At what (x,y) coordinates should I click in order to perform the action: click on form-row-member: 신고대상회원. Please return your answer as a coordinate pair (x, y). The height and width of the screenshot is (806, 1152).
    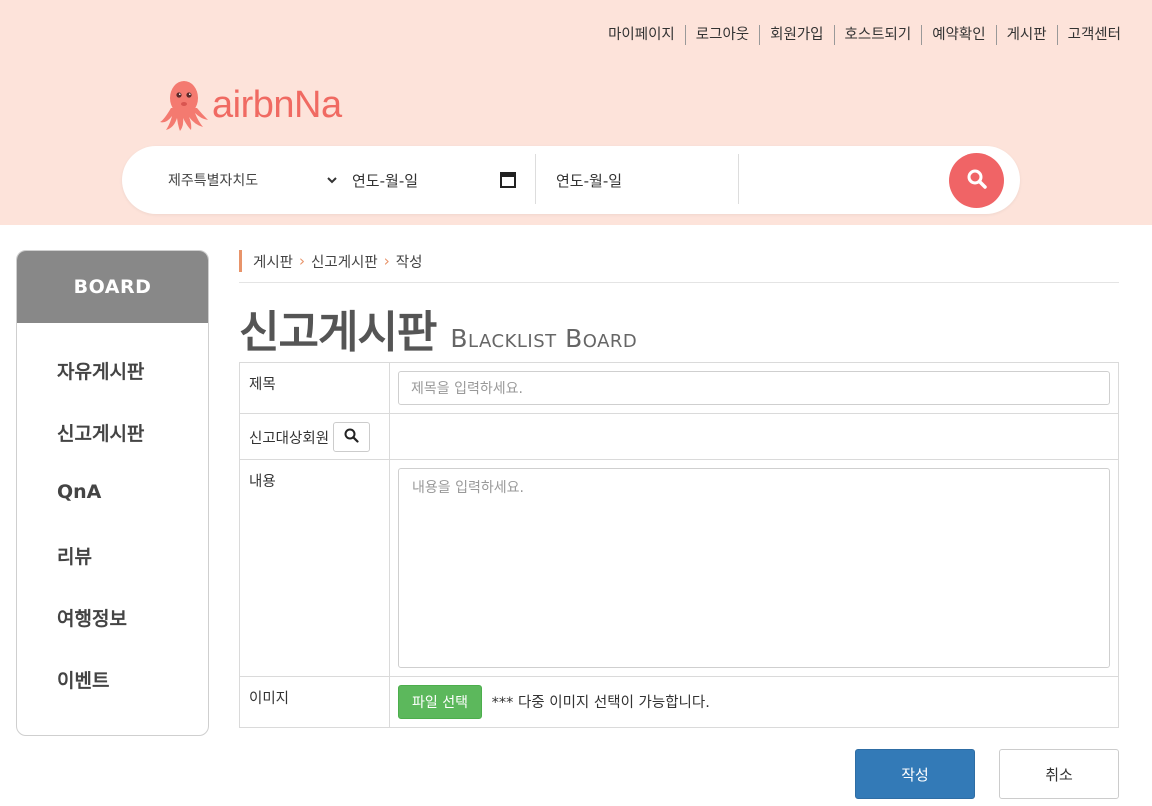
    Looking at the image, I should click on (679, 436).